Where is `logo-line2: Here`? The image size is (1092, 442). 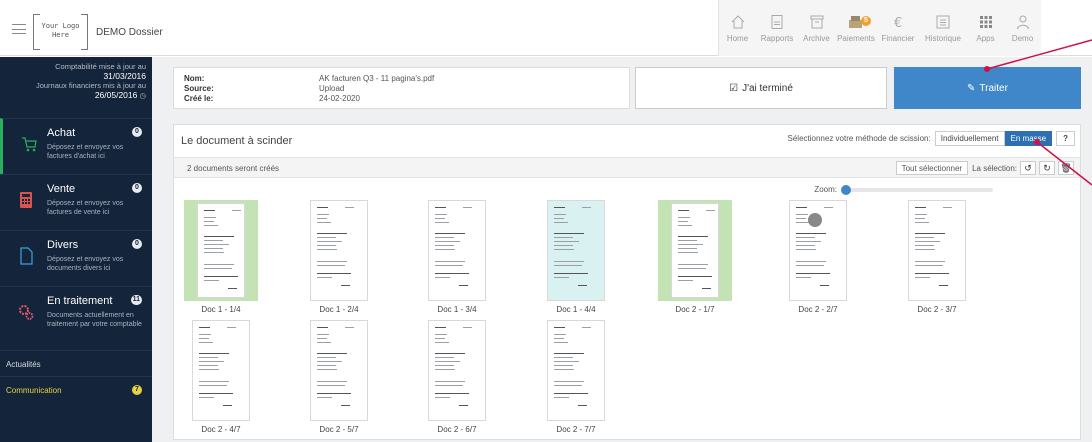
logo-line2: Here is located at coordinates (60, 35).